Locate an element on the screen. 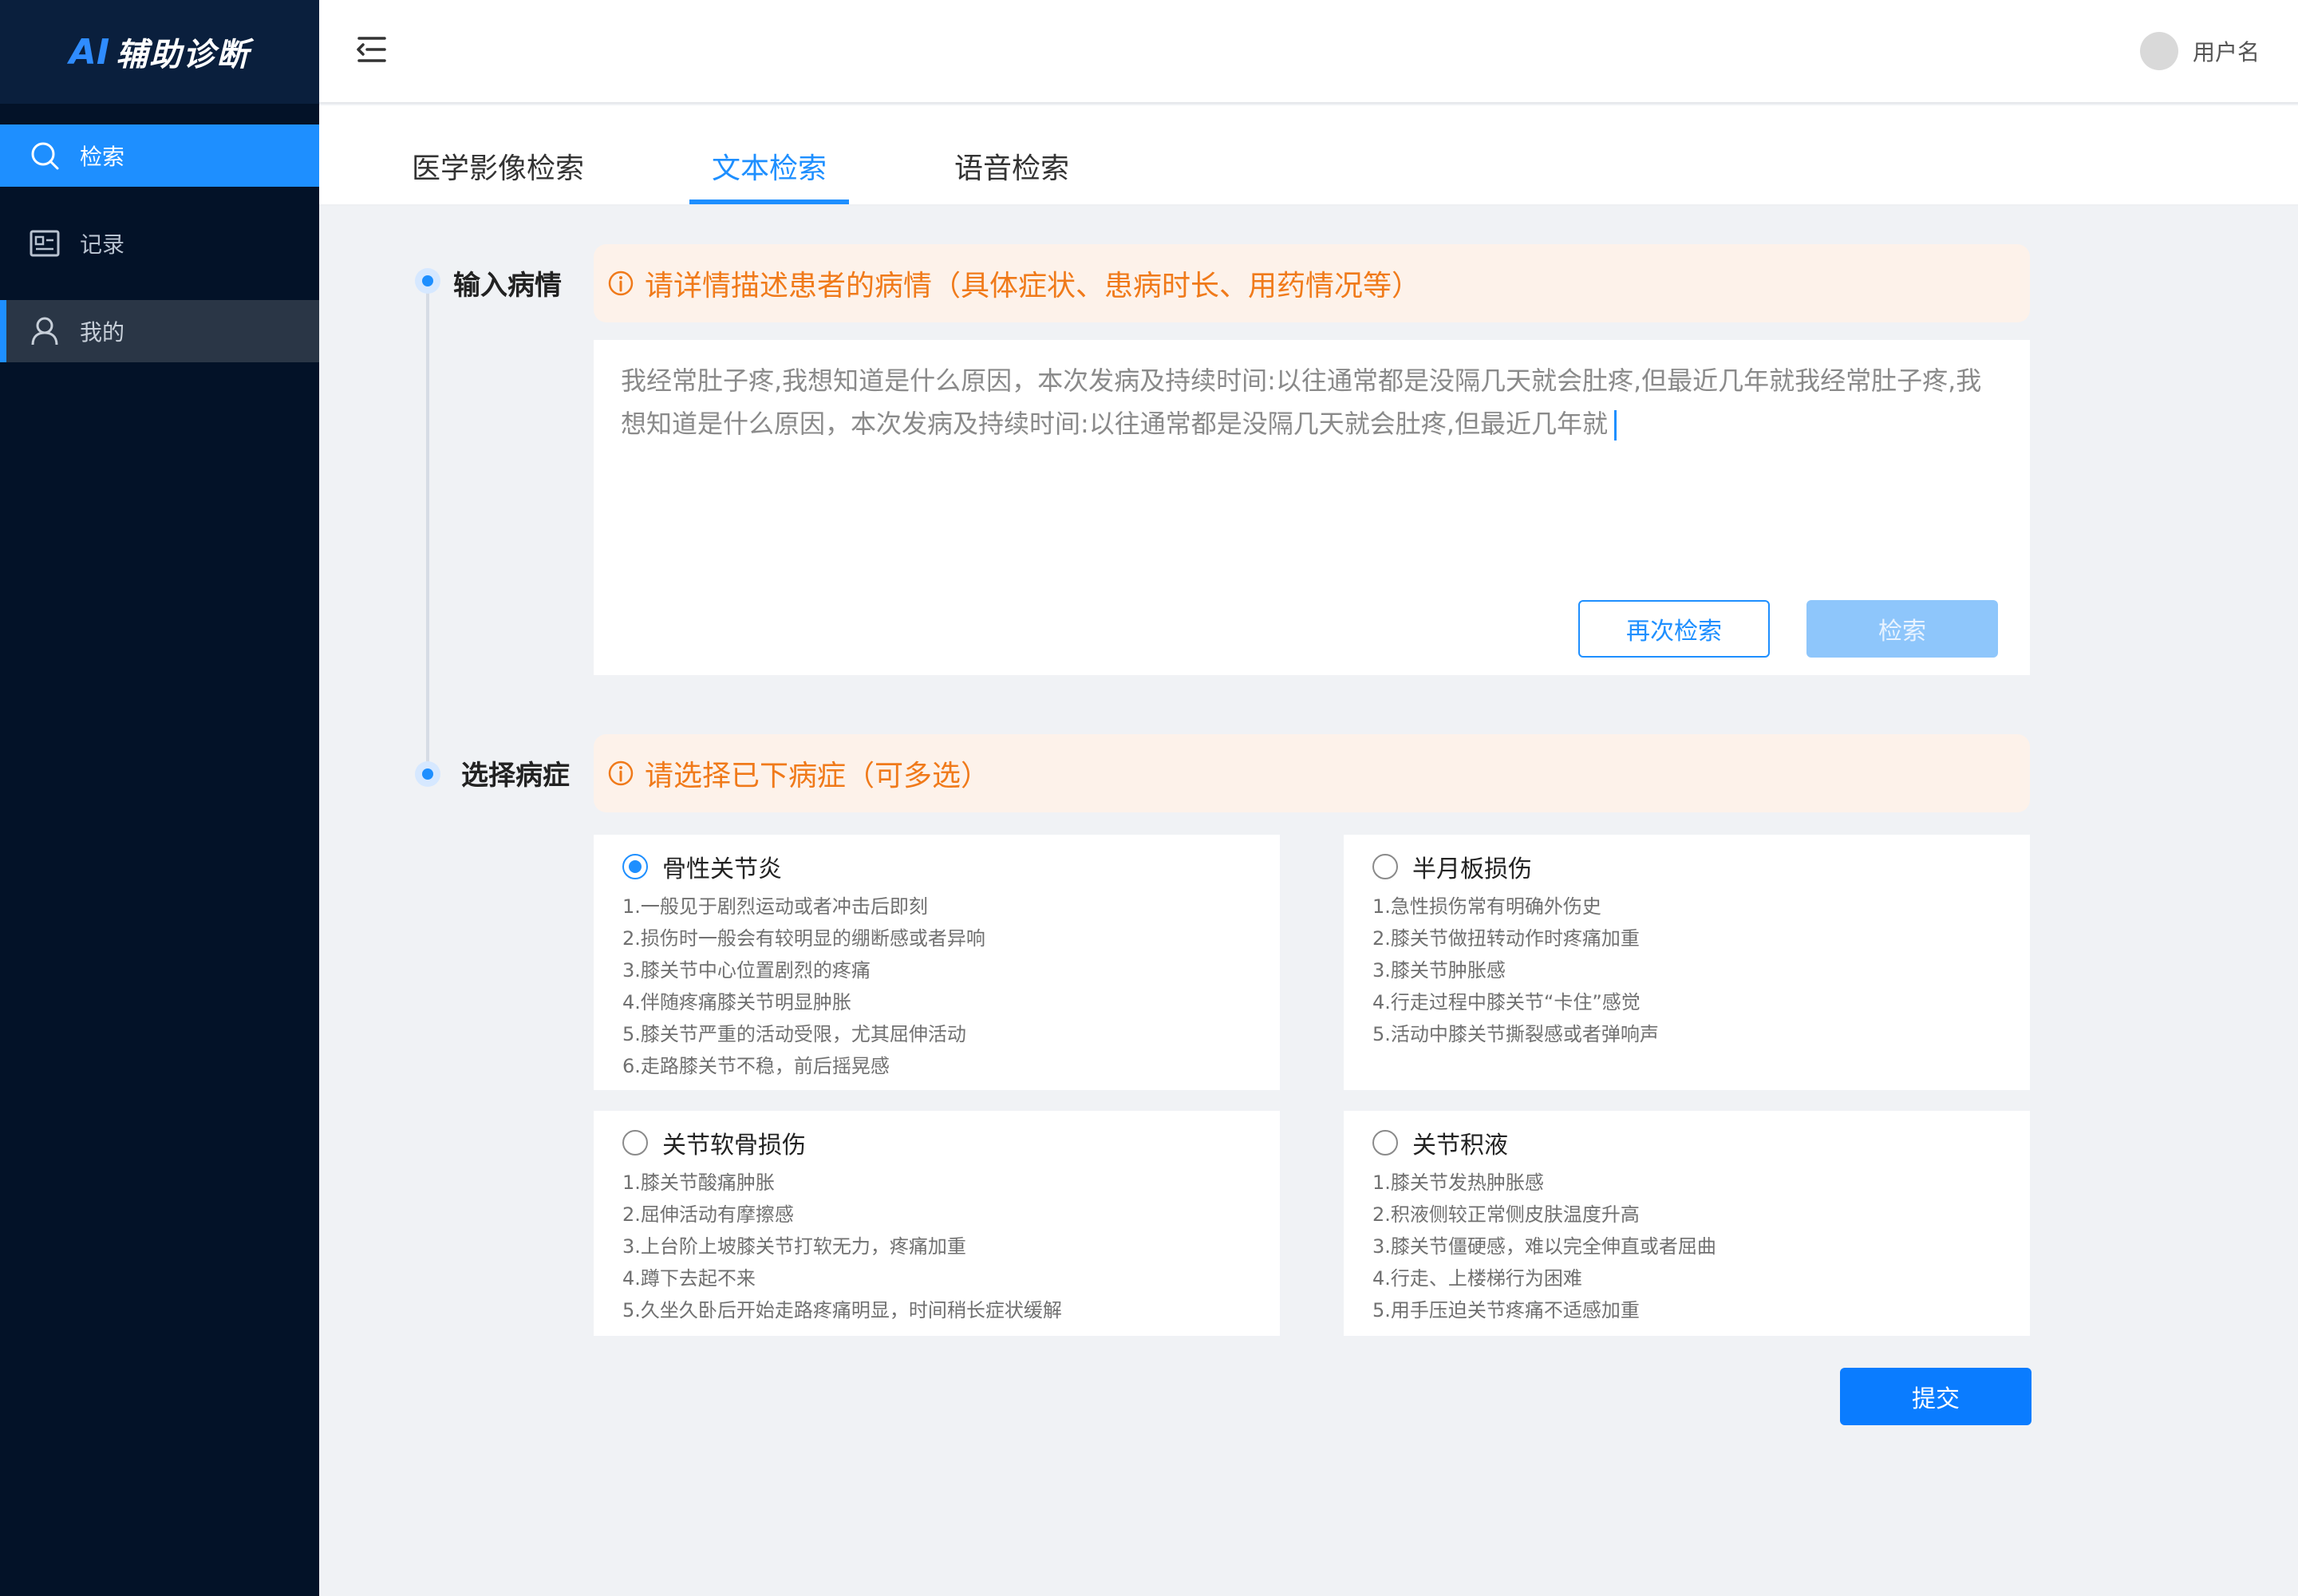 Image resolution: width=2298 pixels, height=1596 pixels. search-button: 检索 is located at coordinates (1902, 629).